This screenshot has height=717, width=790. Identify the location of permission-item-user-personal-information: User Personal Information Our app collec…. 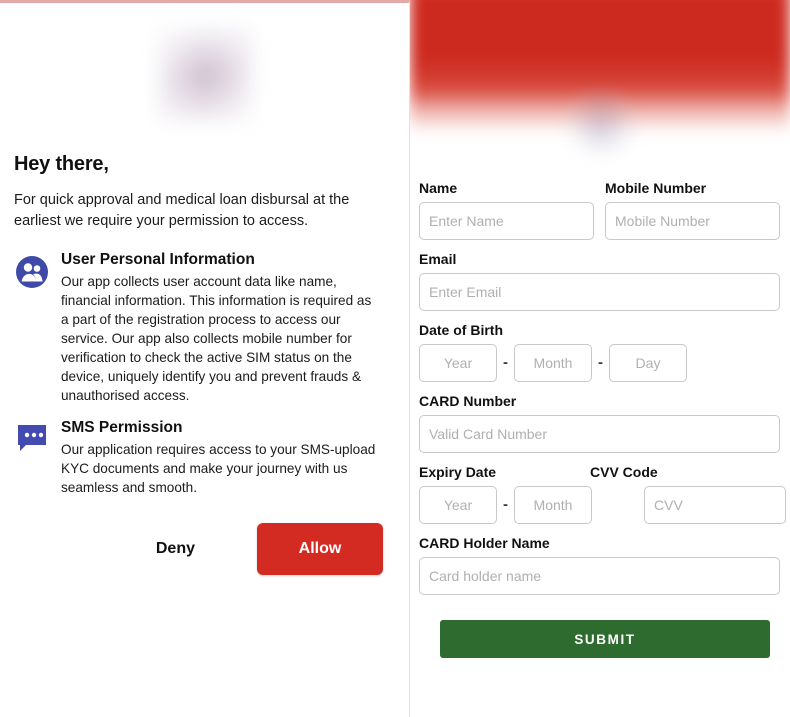
(205, 328).